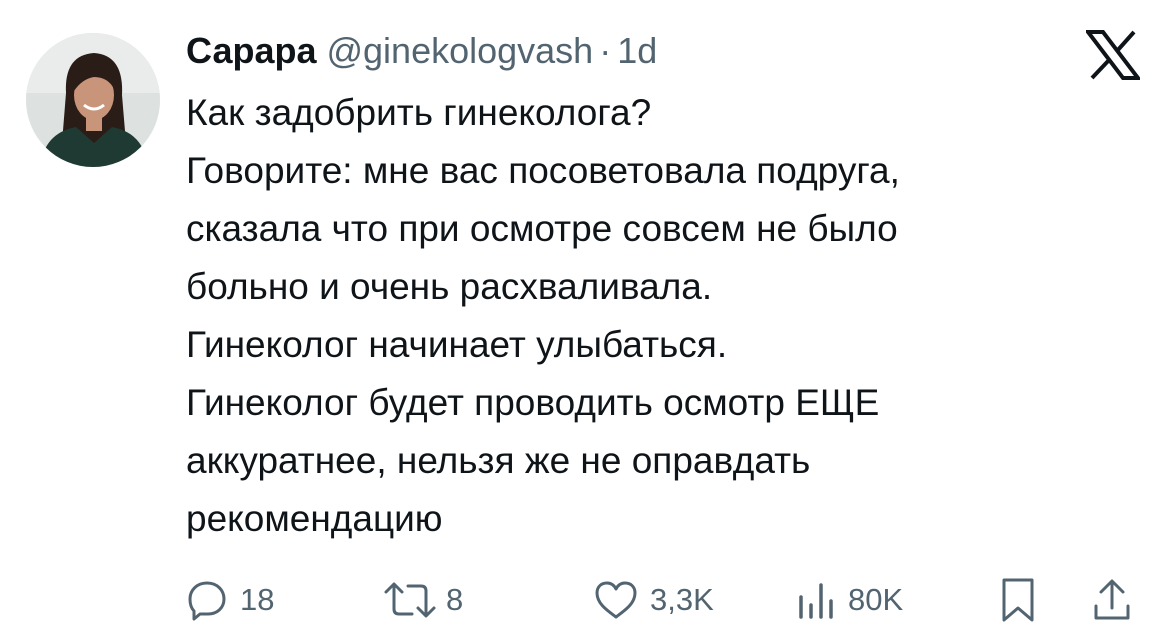  I want to click on retweet-count: 8, so click(455, 599).